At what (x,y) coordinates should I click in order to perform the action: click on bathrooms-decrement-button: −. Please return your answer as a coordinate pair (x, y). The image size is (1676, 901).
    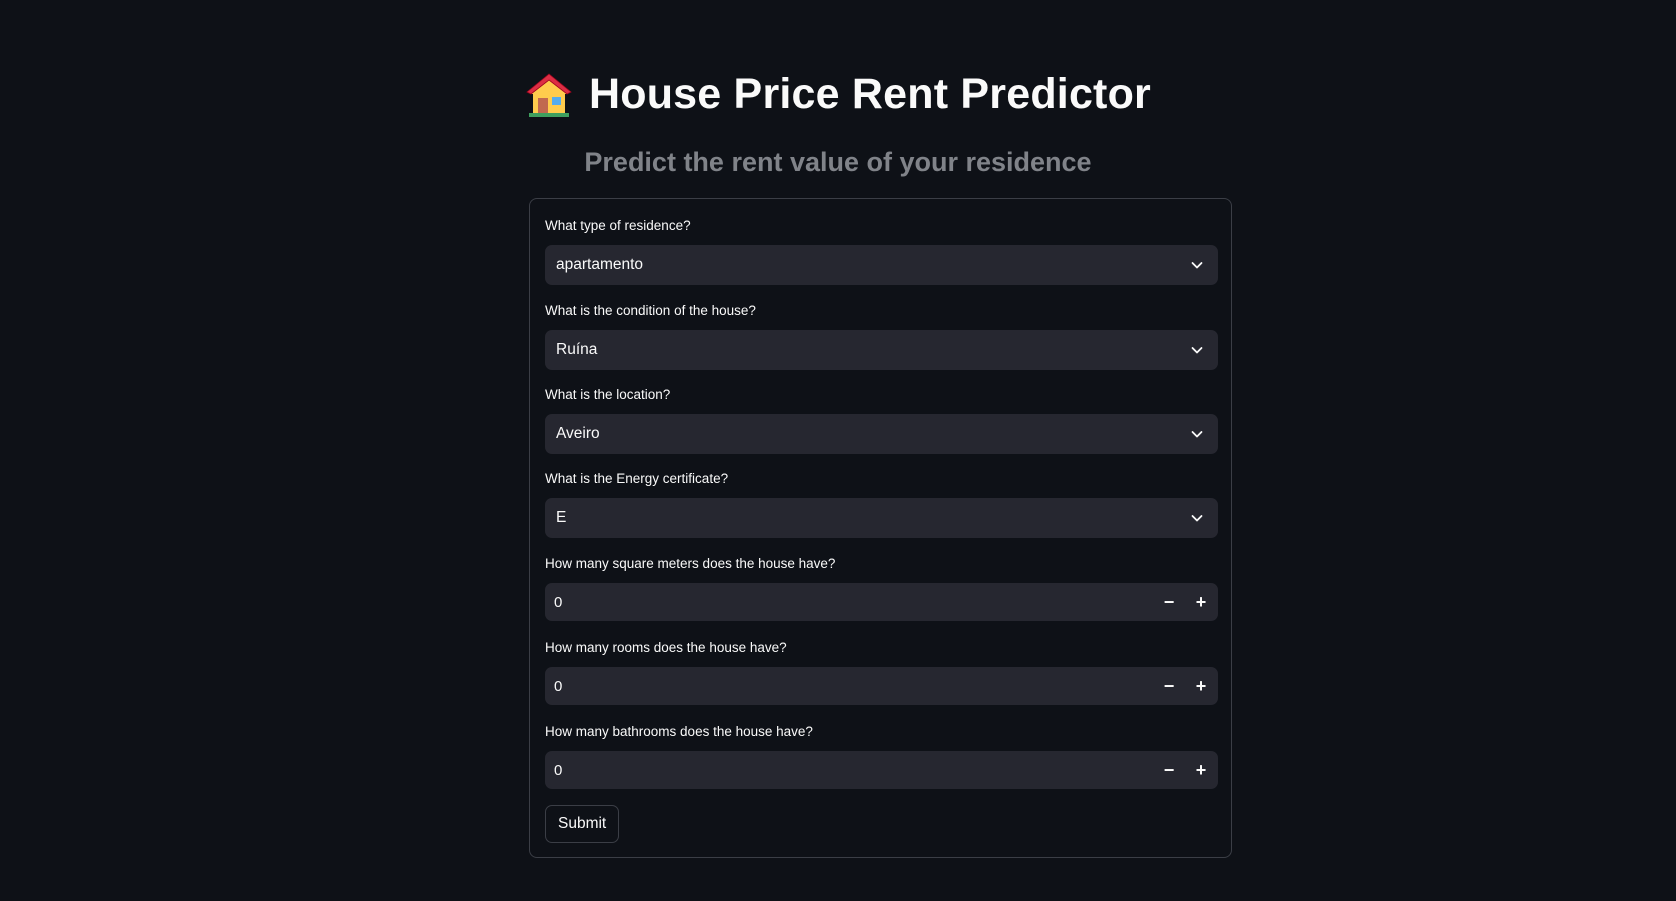
    Looking at the image, I should click on (1169, 770).